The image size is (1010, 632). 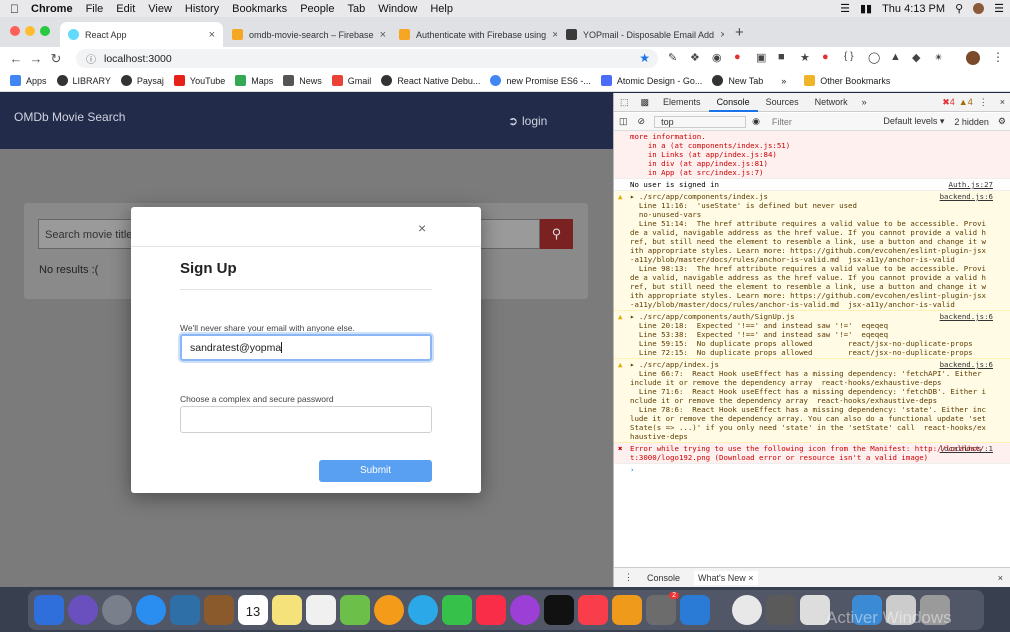 What do you see at coordinates (307, 34) in the screenshot?
I see `tab-firebase-console: omdb-movie-search – Firebase ×` at bounding box center [307, 34].